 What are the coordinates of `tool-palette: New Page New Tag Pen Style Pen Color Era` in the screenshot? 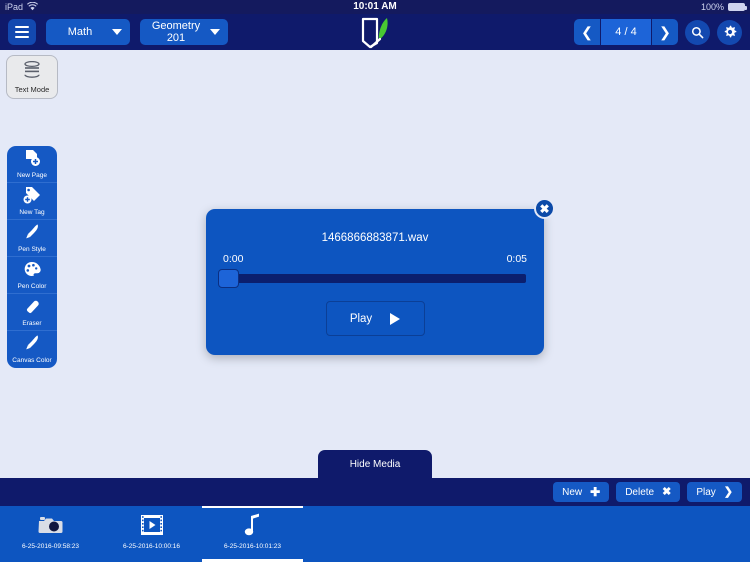 It's located at (32, 257).